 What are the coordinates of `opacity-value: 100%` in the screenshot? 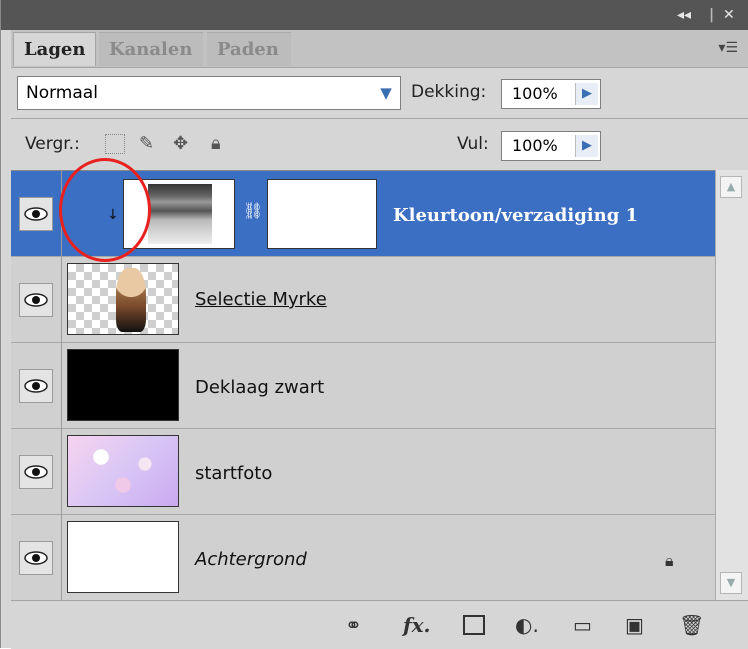 It's located at (535, 93).